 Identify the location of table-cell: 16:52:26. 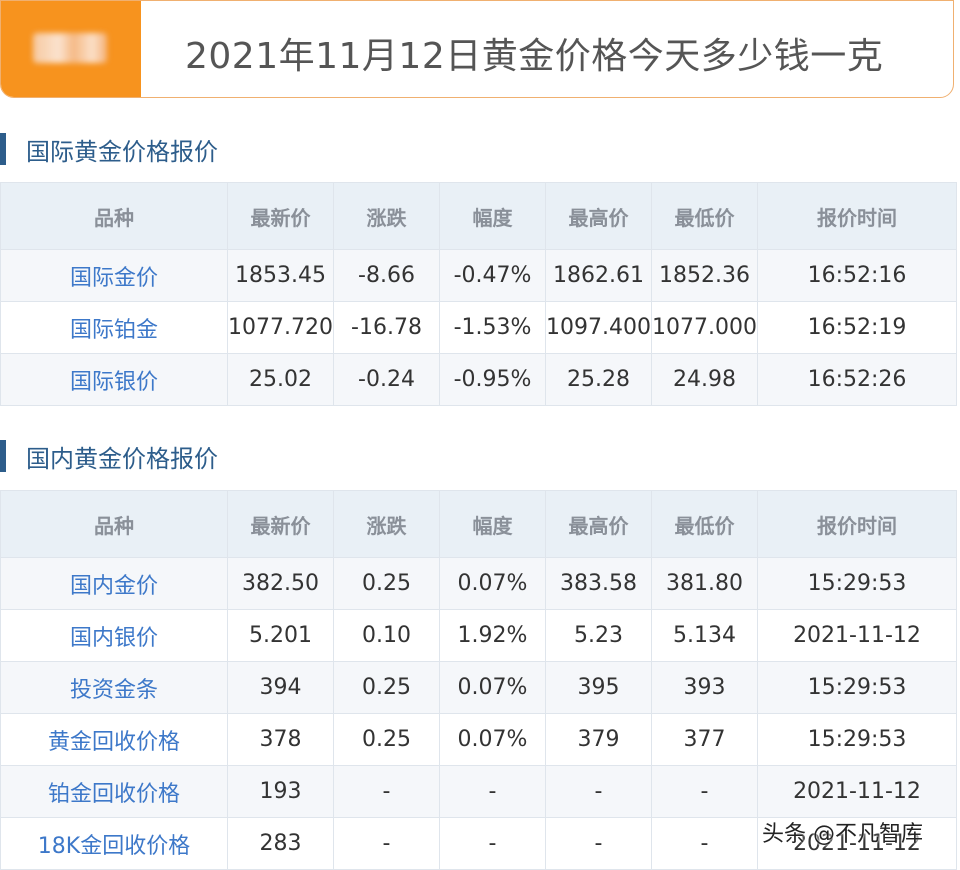
(857, 379).